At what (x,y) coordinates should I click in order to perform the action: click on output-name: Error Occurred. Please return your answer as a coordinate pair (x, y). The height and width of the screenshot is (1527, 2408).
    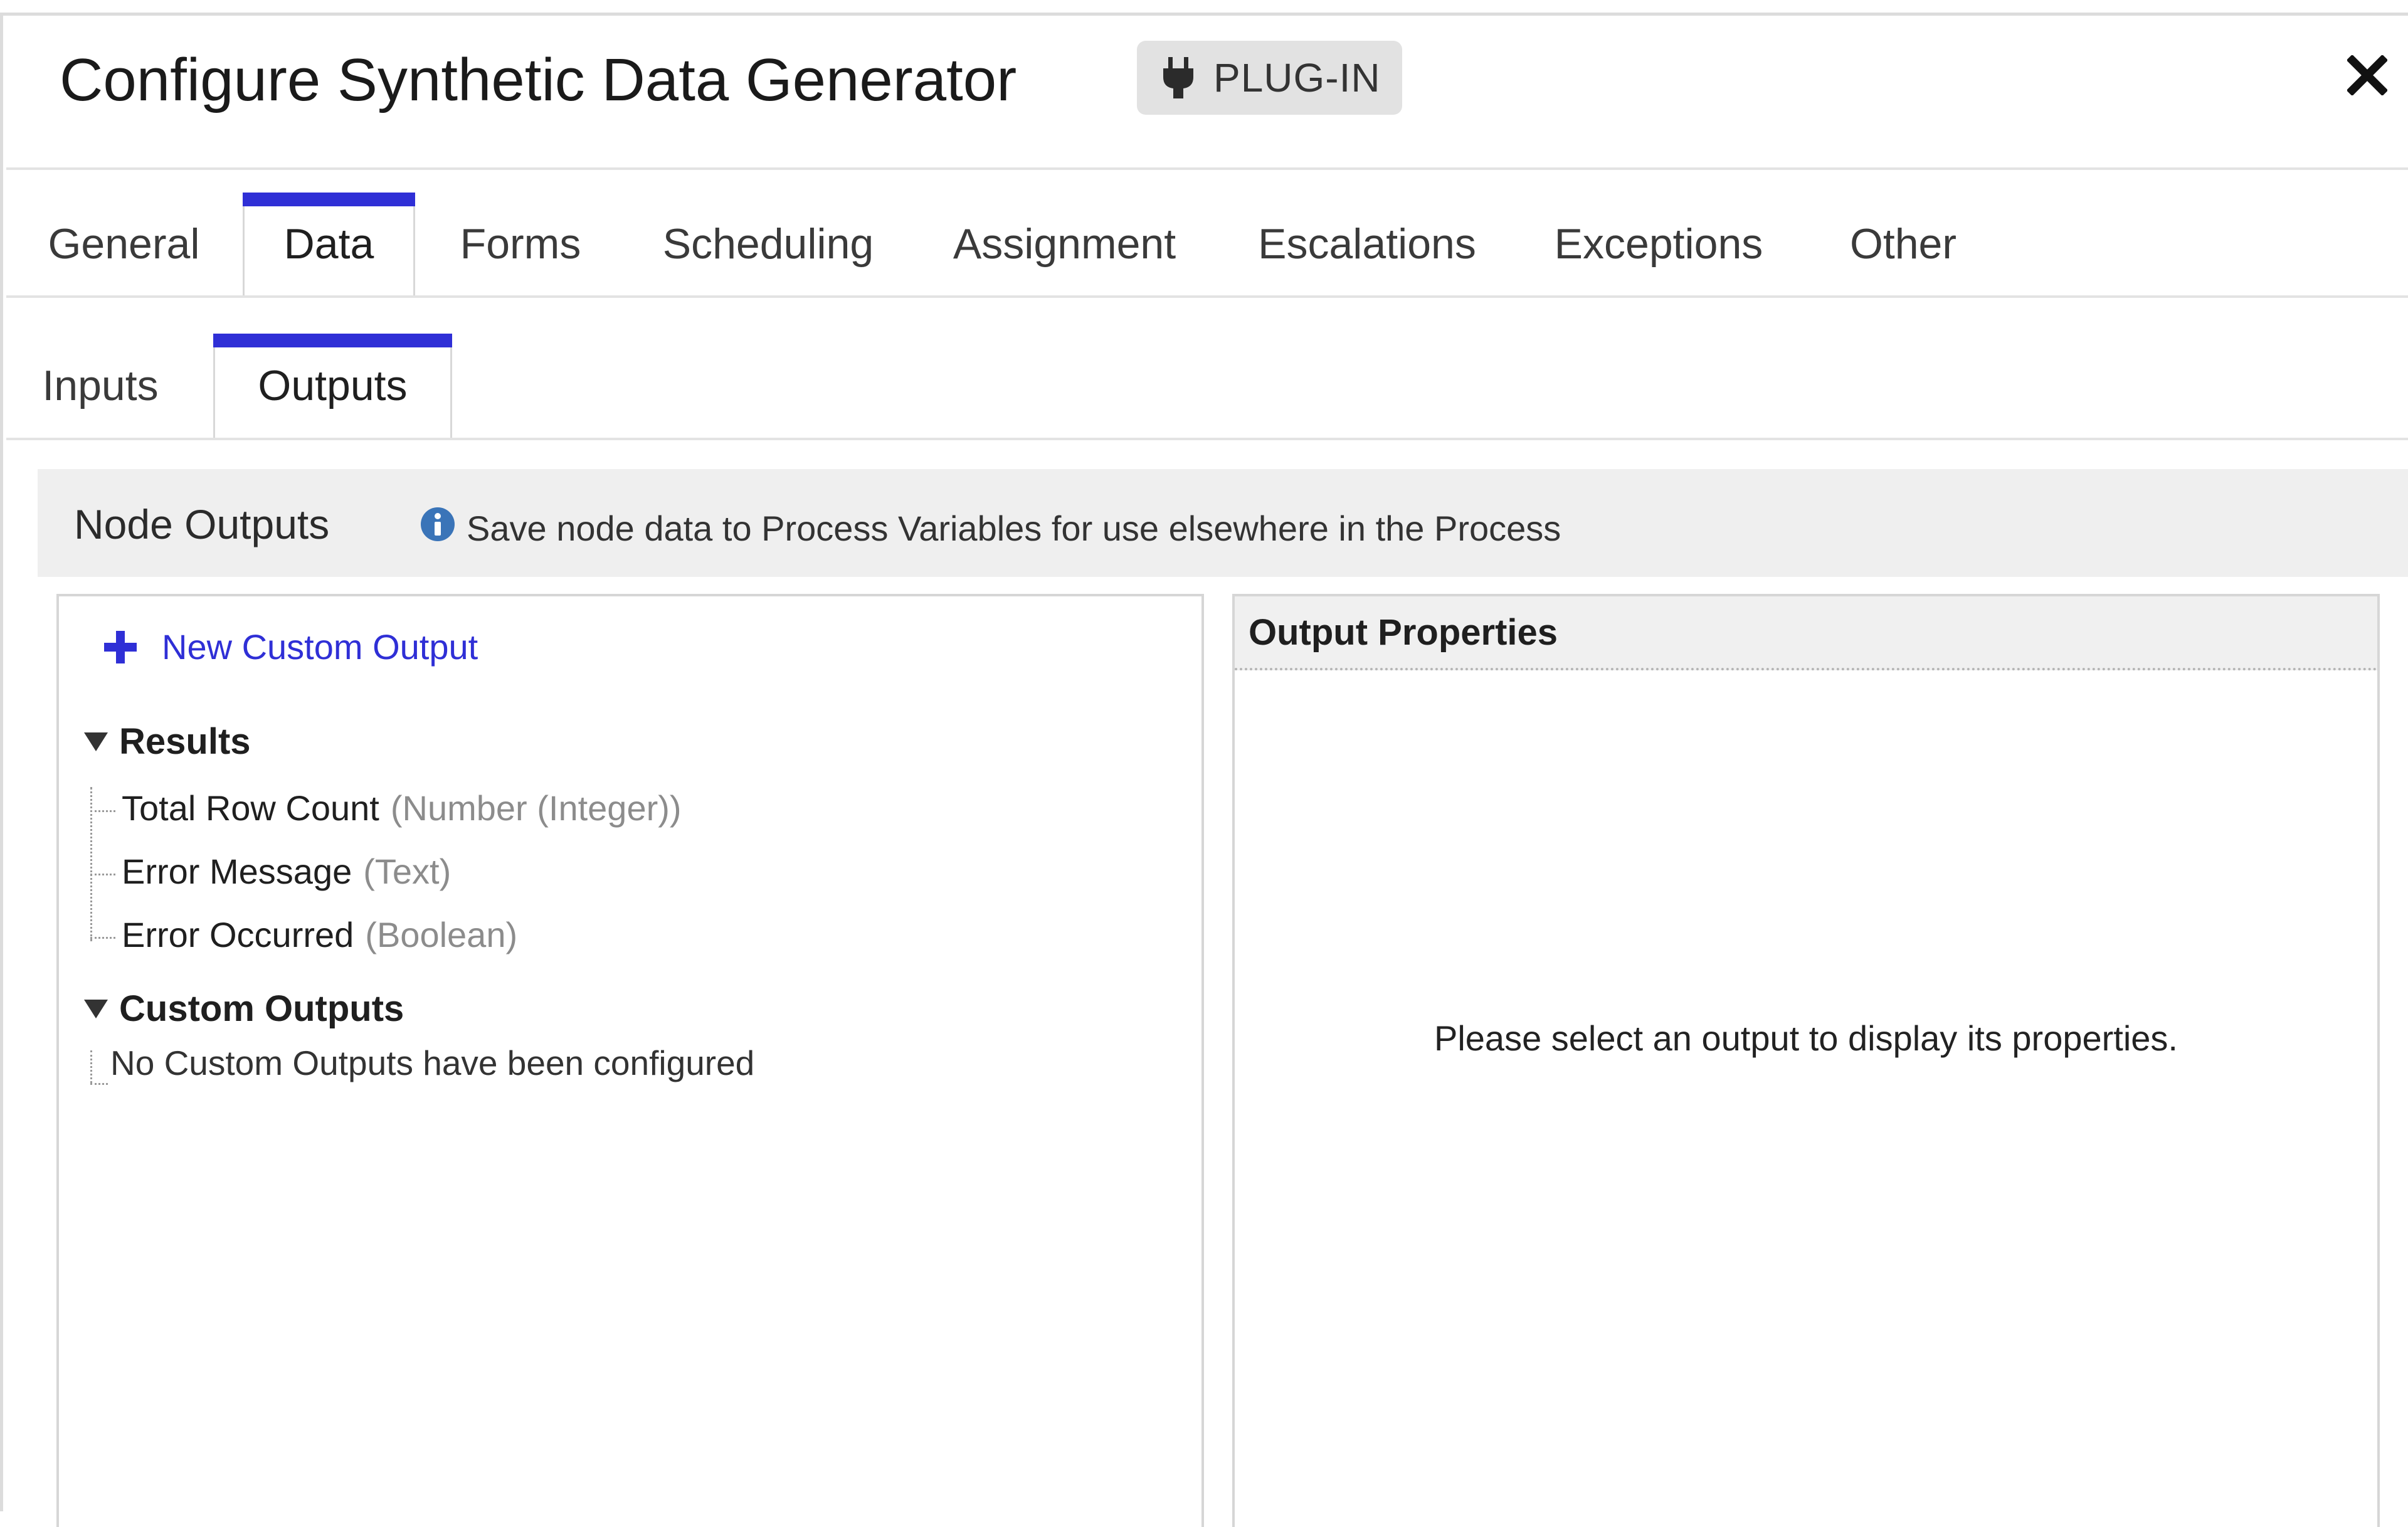
    Looking at the image, I should click on (238, 934).